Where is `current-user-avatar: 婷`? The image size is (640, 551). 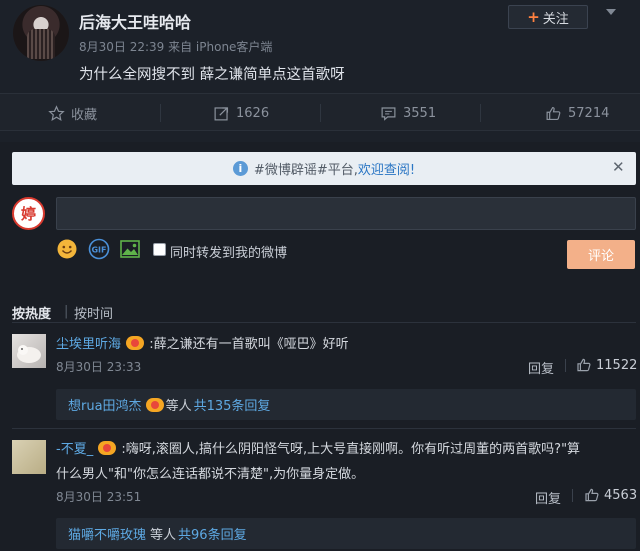 current-user-avatar: 婷 is located at coordinates (28, 213).